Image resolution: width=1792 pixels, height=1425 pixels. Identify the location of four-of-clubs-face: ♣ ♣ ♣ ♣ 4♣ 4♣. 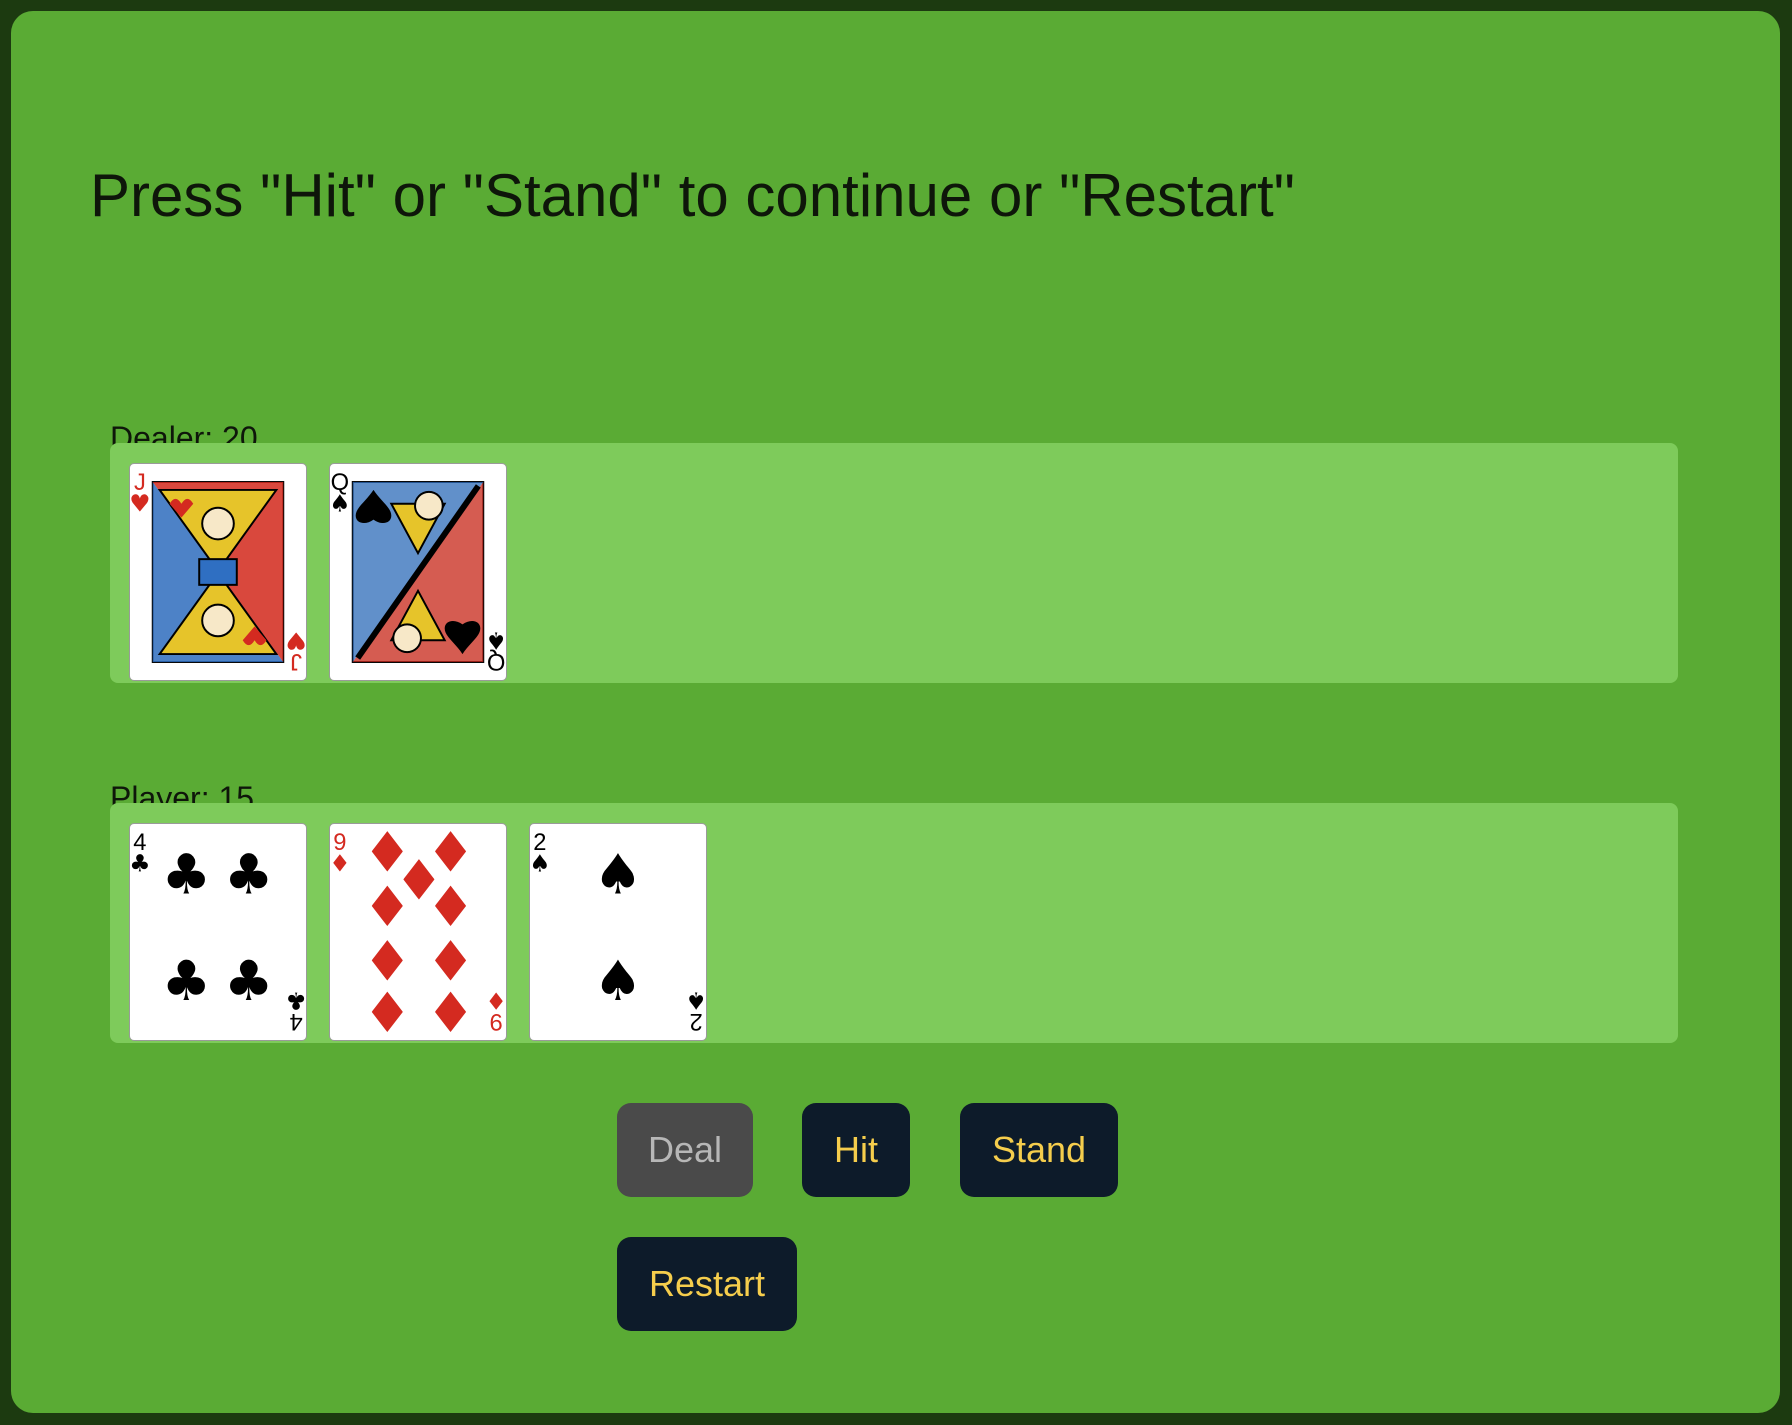
(218, 932).